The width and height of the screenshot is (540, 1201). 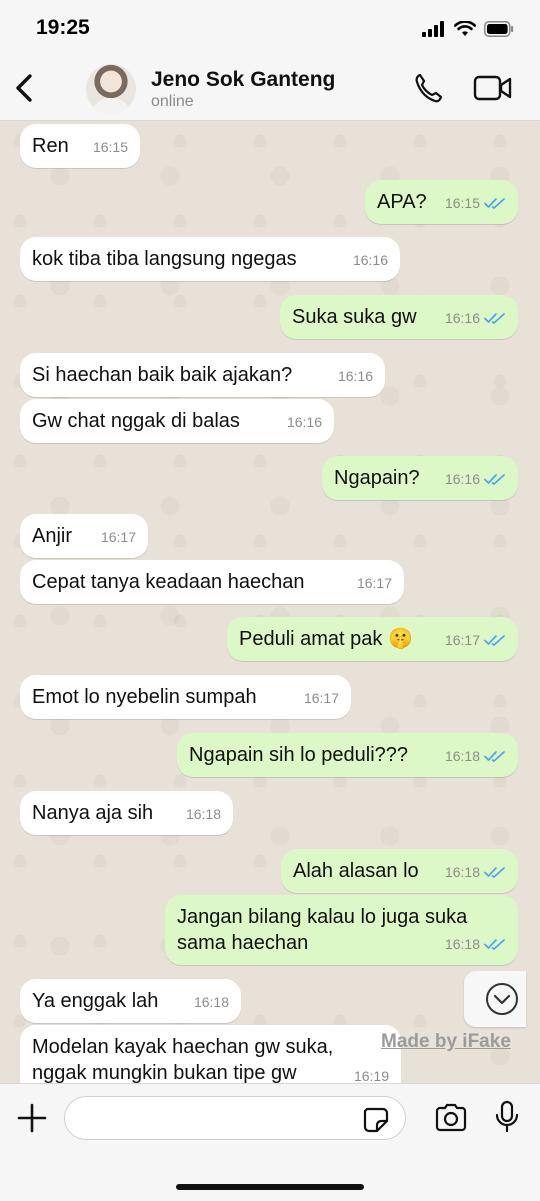 I want to click on message-bubble: Gw chat nggak di balas 16:16, so click(x=177, y=421).